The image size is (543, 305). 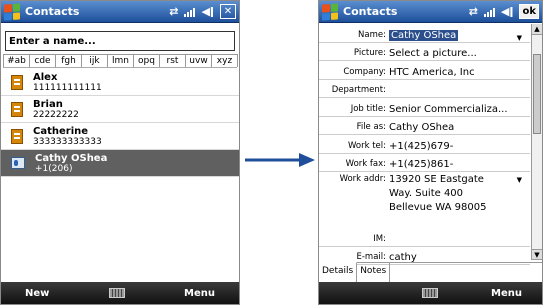 What do you see at coordinates (430, 12) in the screenshot?
I see `title-bar: Contacts ⇄ ◀ǀ ok` at bounding box center [430, 12].